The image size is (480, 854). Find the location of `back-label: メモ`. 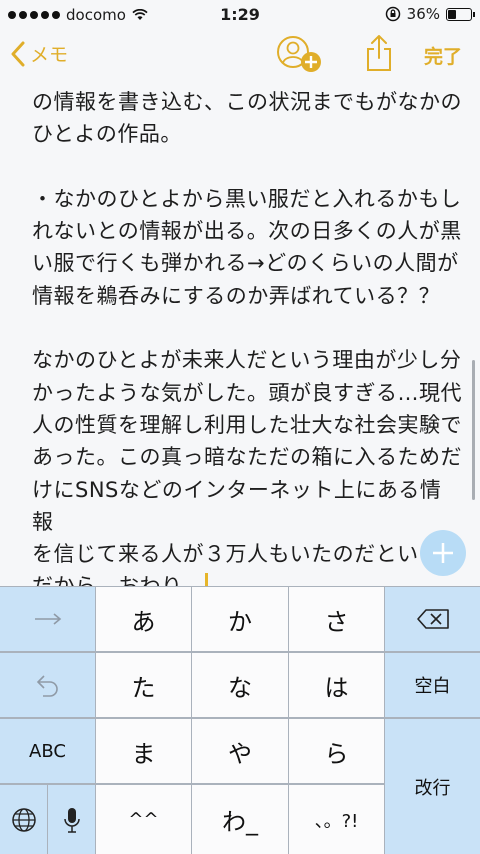

back-label: メモ is located at coordinates (49, 55).